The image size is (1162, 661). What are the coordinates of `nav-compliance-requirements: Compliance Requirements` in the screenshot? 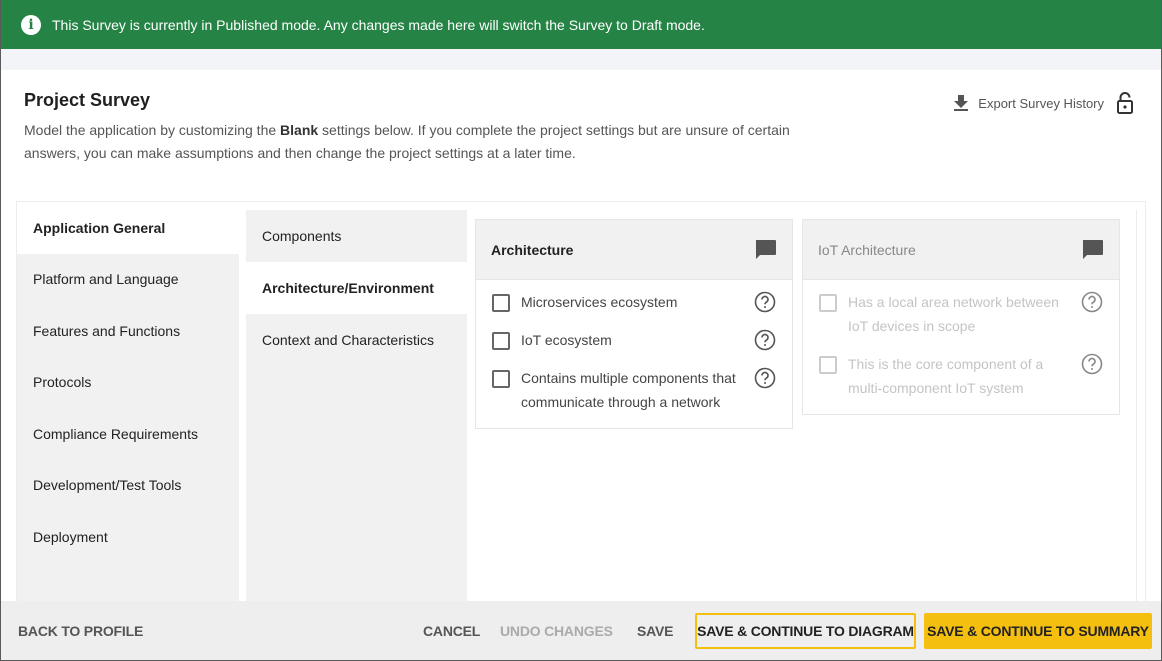 It's located at (128, 434).